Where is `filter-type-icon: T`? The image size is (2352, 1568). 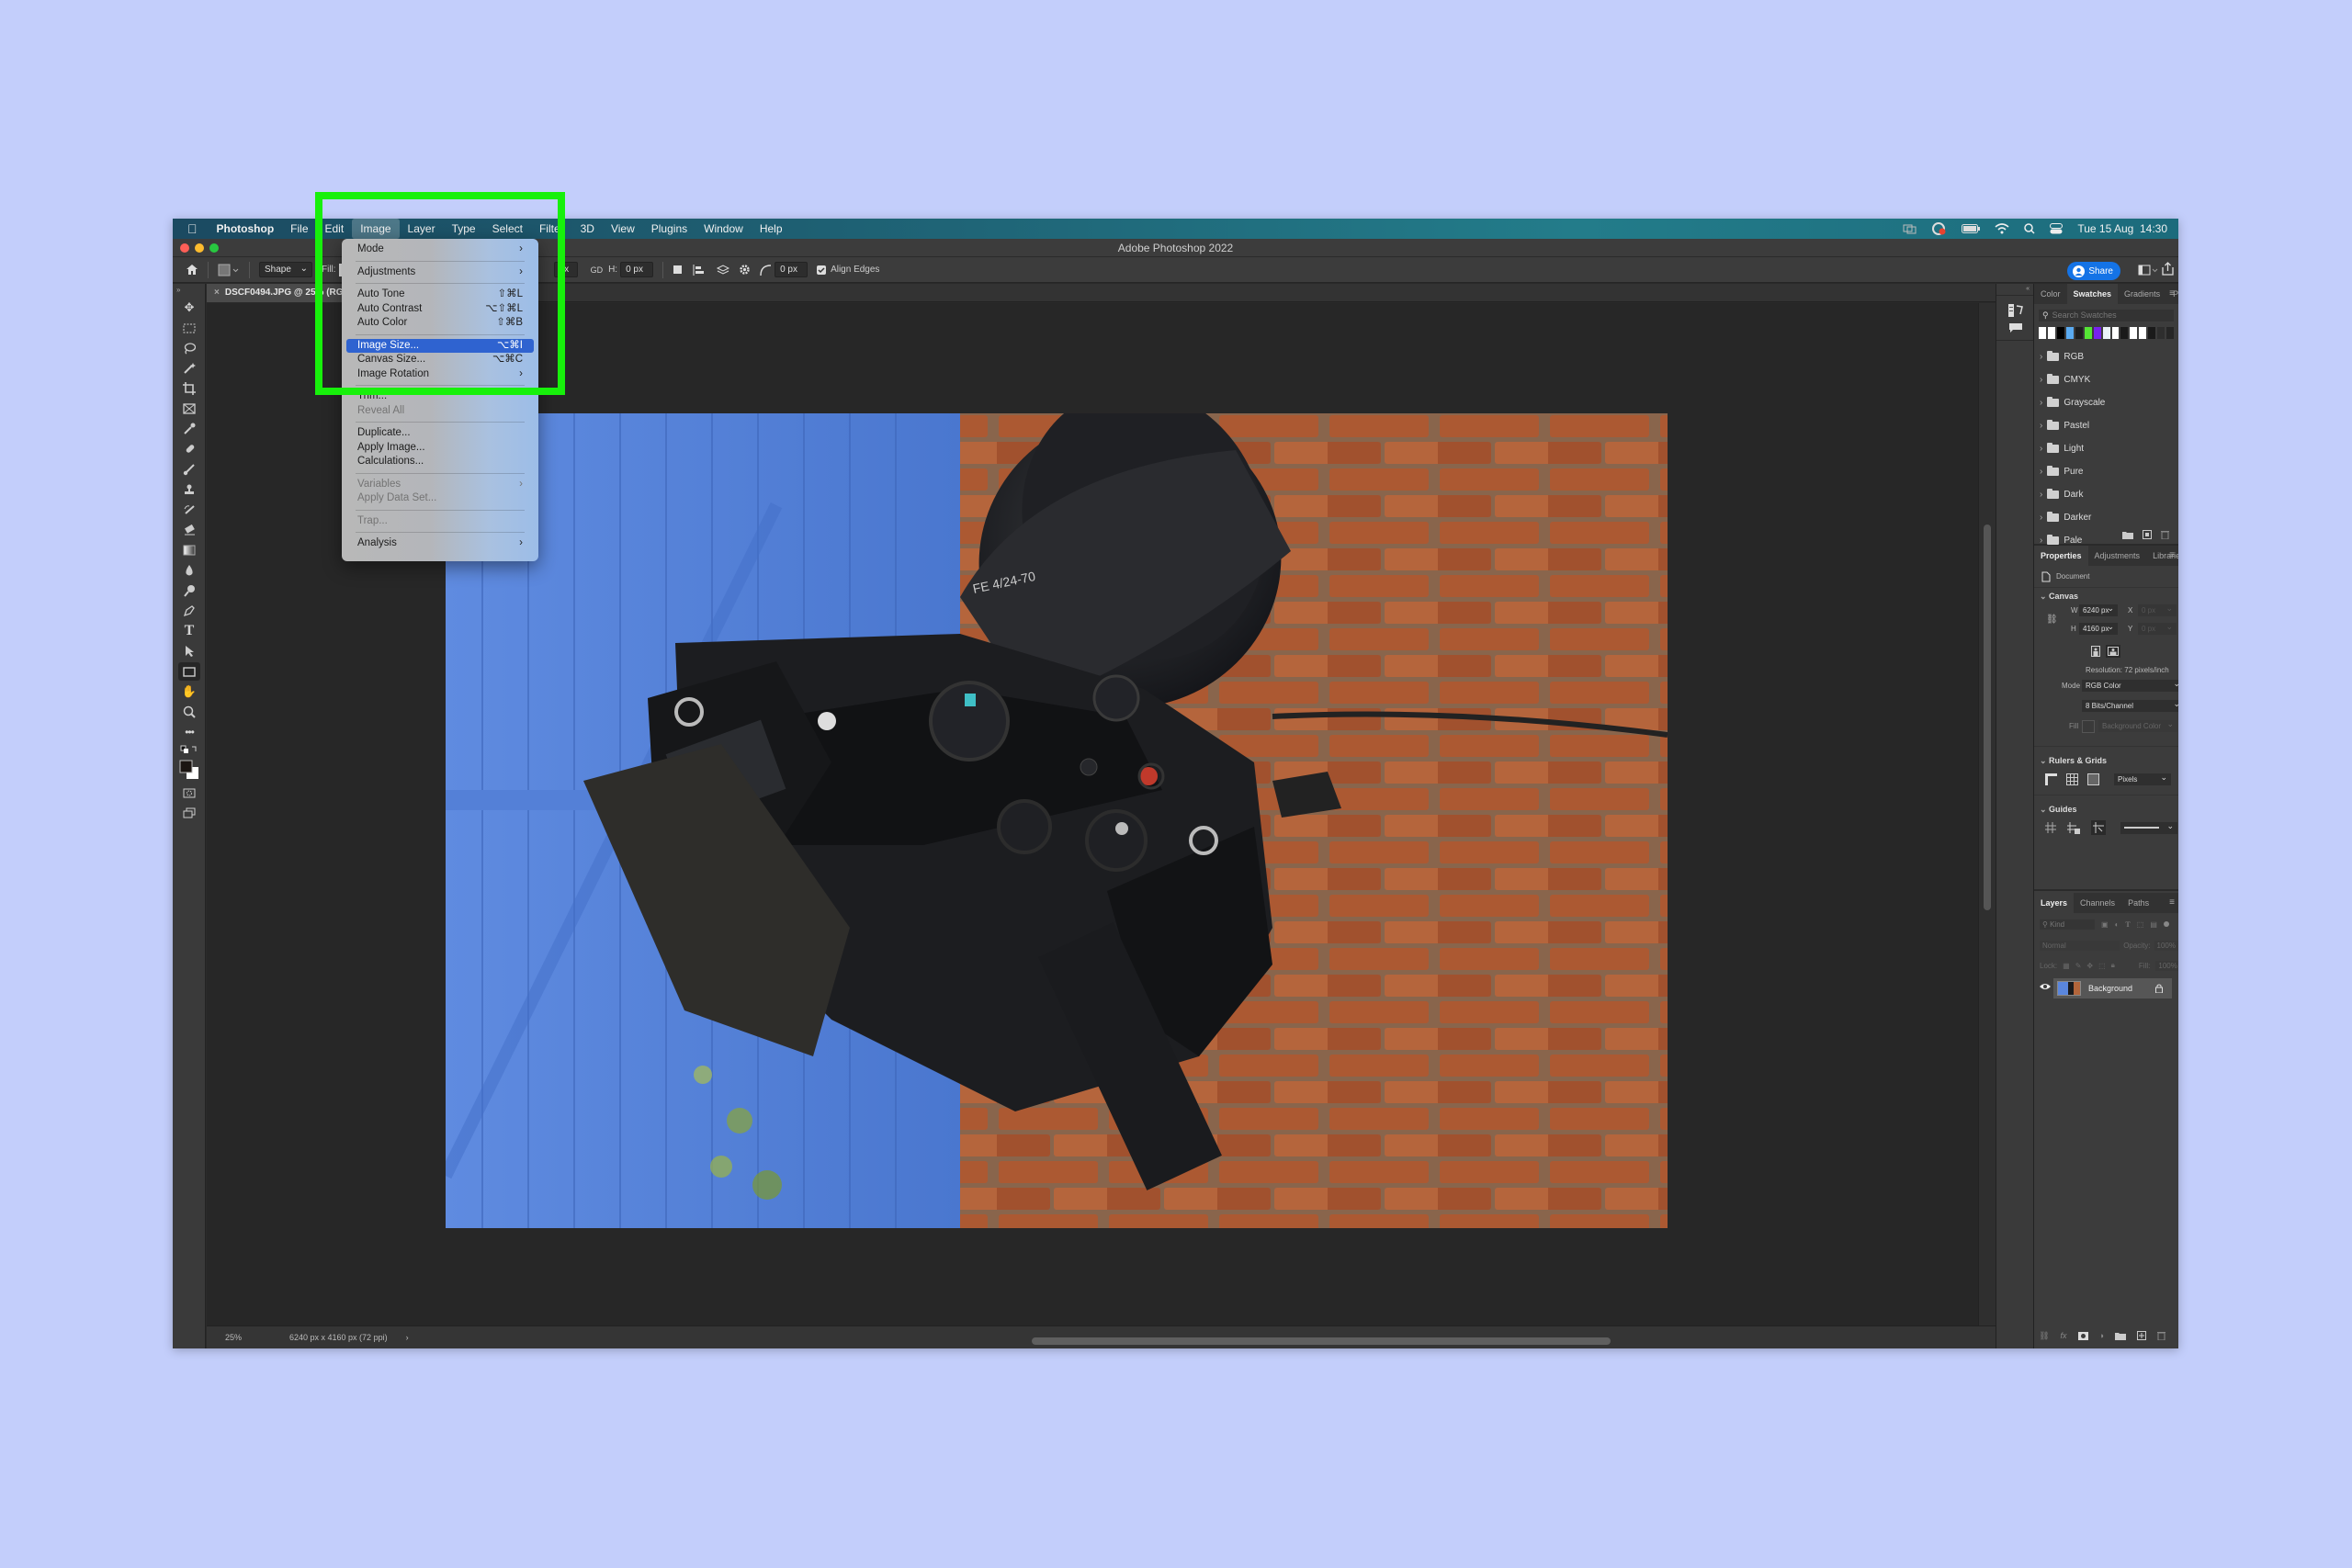 filter-type-icon: T is located at coordinates (2127, 924).